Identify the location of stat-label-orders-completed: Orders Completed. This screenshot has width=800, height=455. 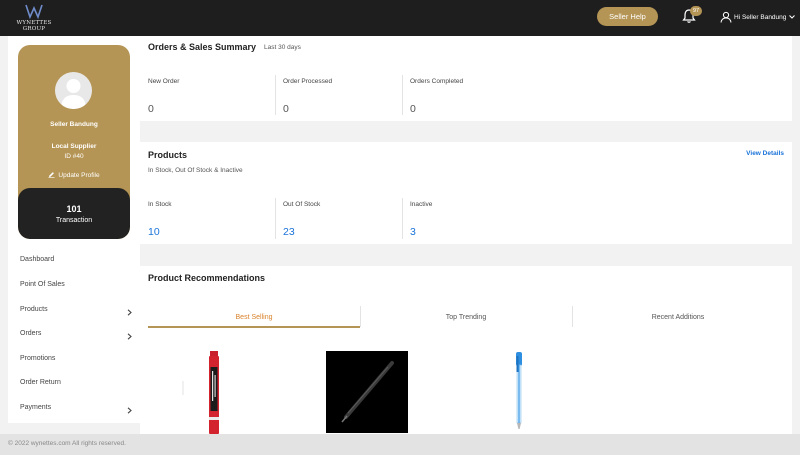
(437, 81).